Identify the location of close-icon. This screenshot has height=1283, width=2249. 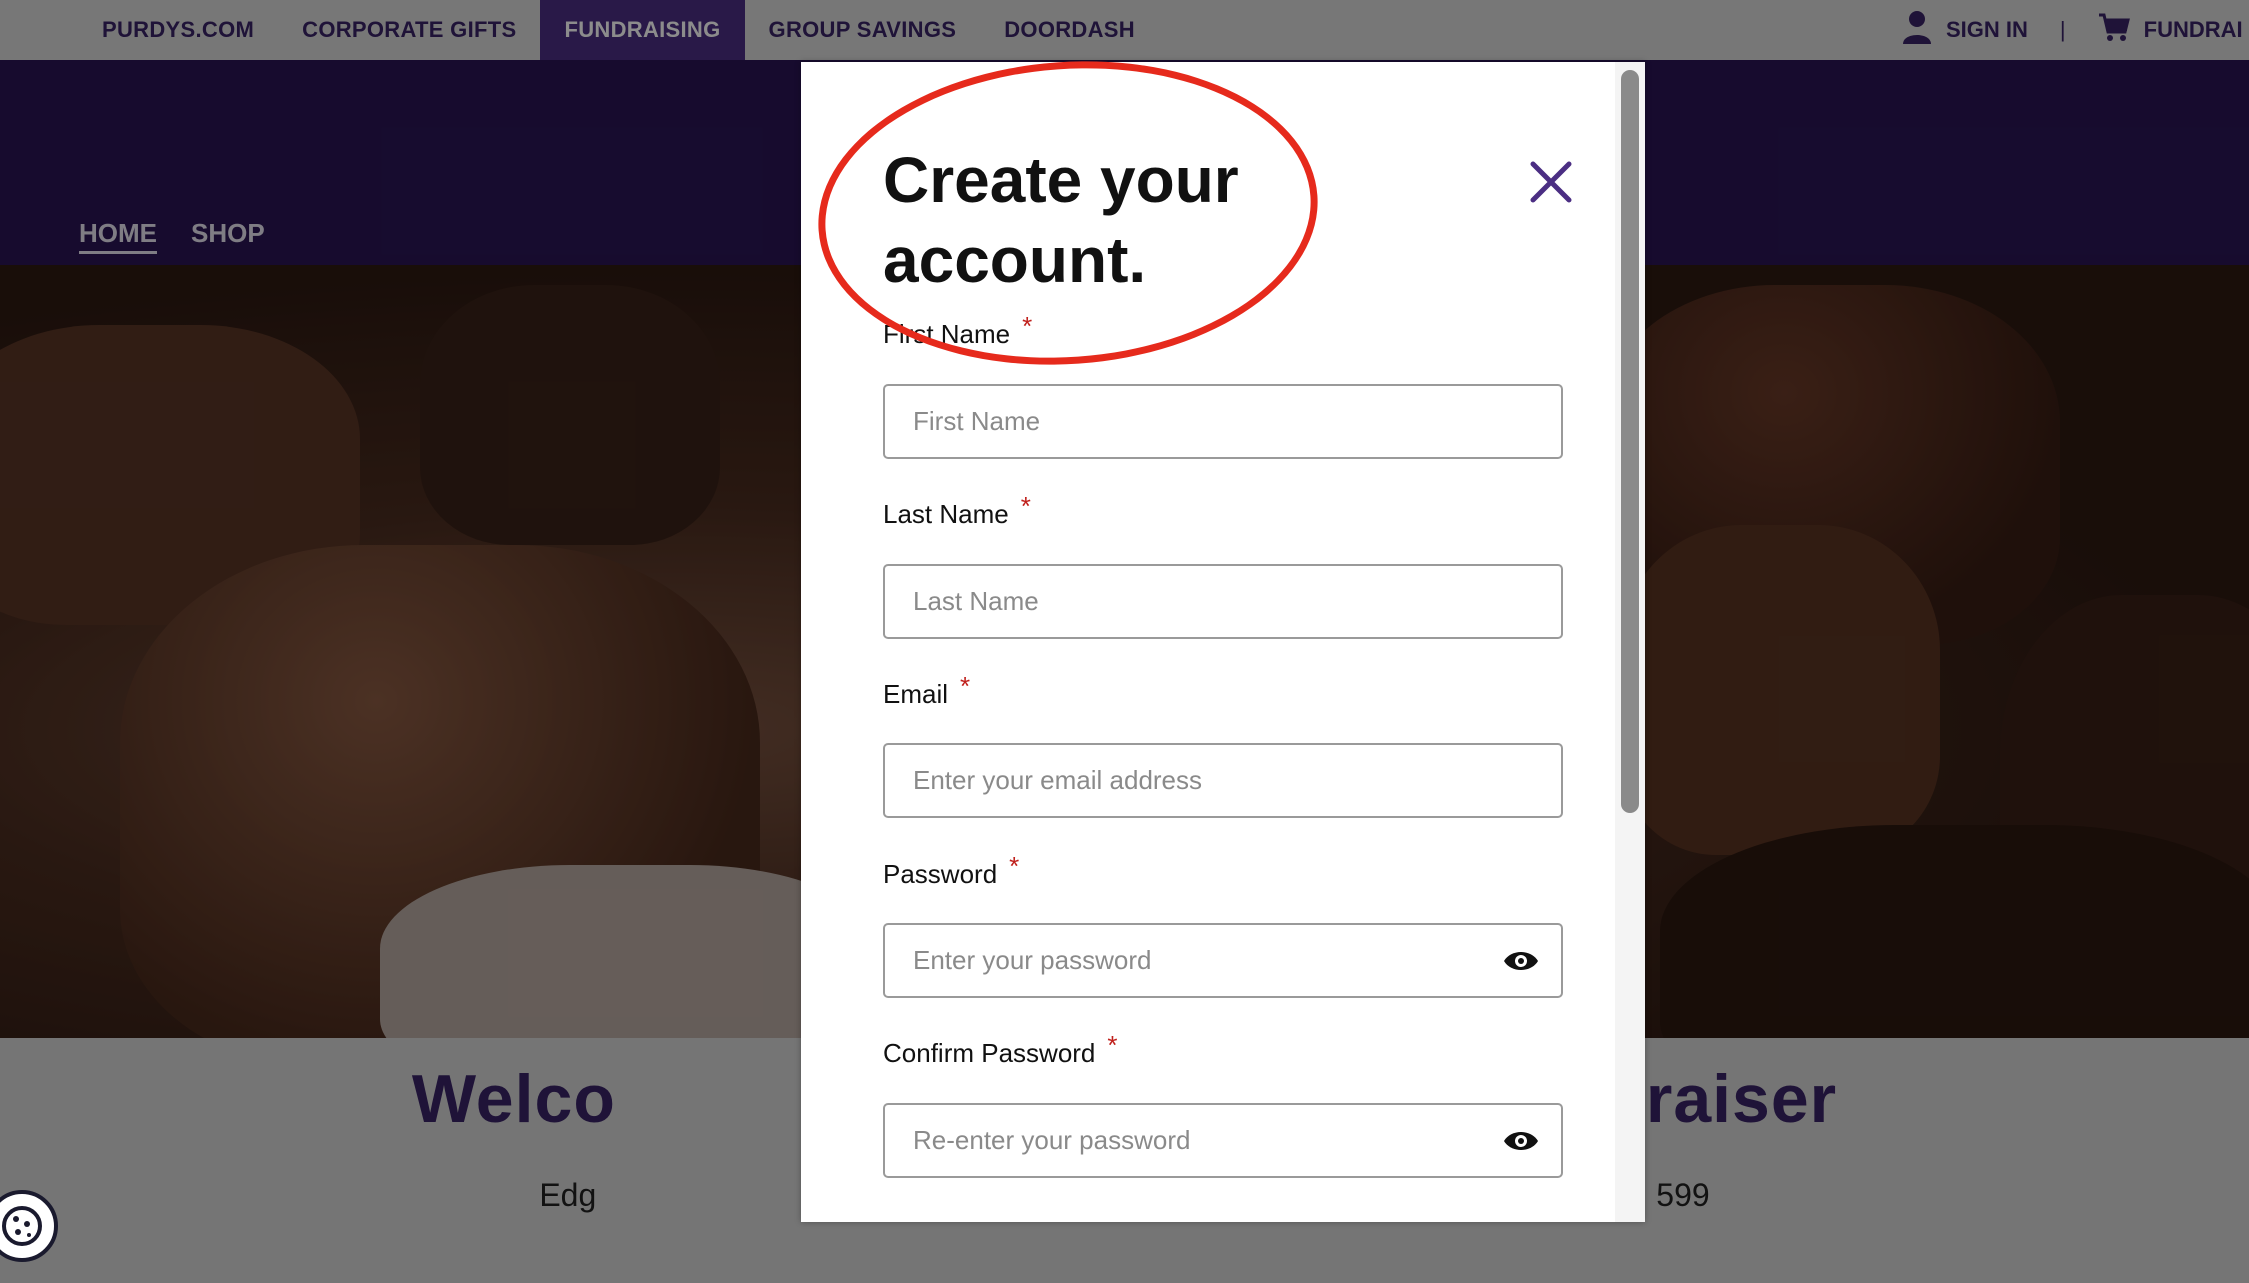
(1551, 182).